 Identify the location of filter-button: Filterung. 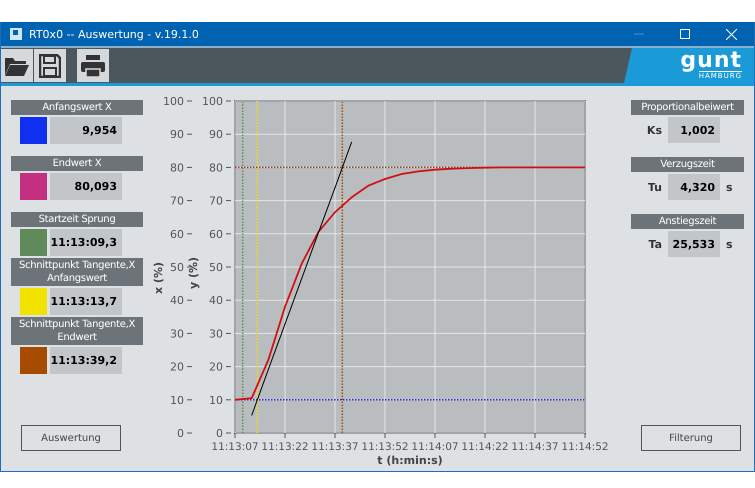
(691, 438).